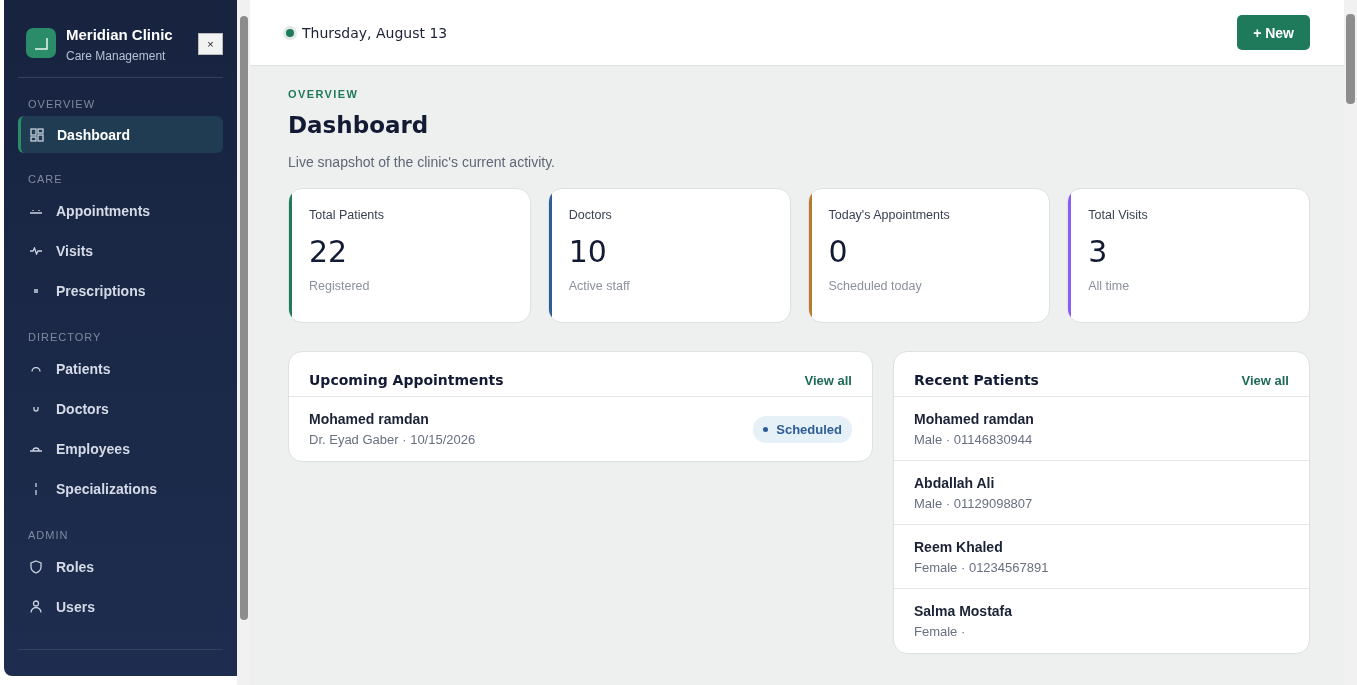  What do you see at coordinates (120, 211) in the screenshot?
I see `nav-item: Appointments` at bounding box center [120, 211].